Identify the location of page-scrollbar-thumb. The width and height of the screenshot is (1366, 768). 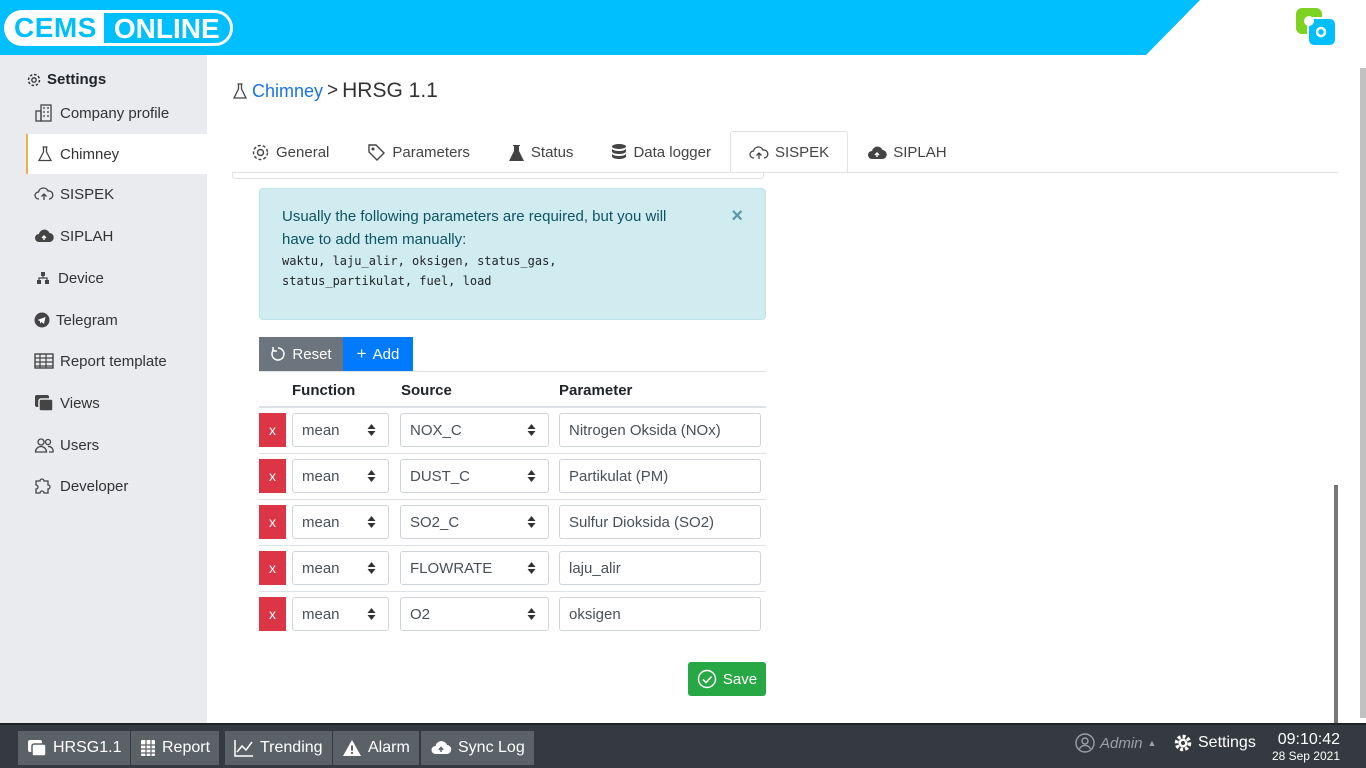
(1363, 393).